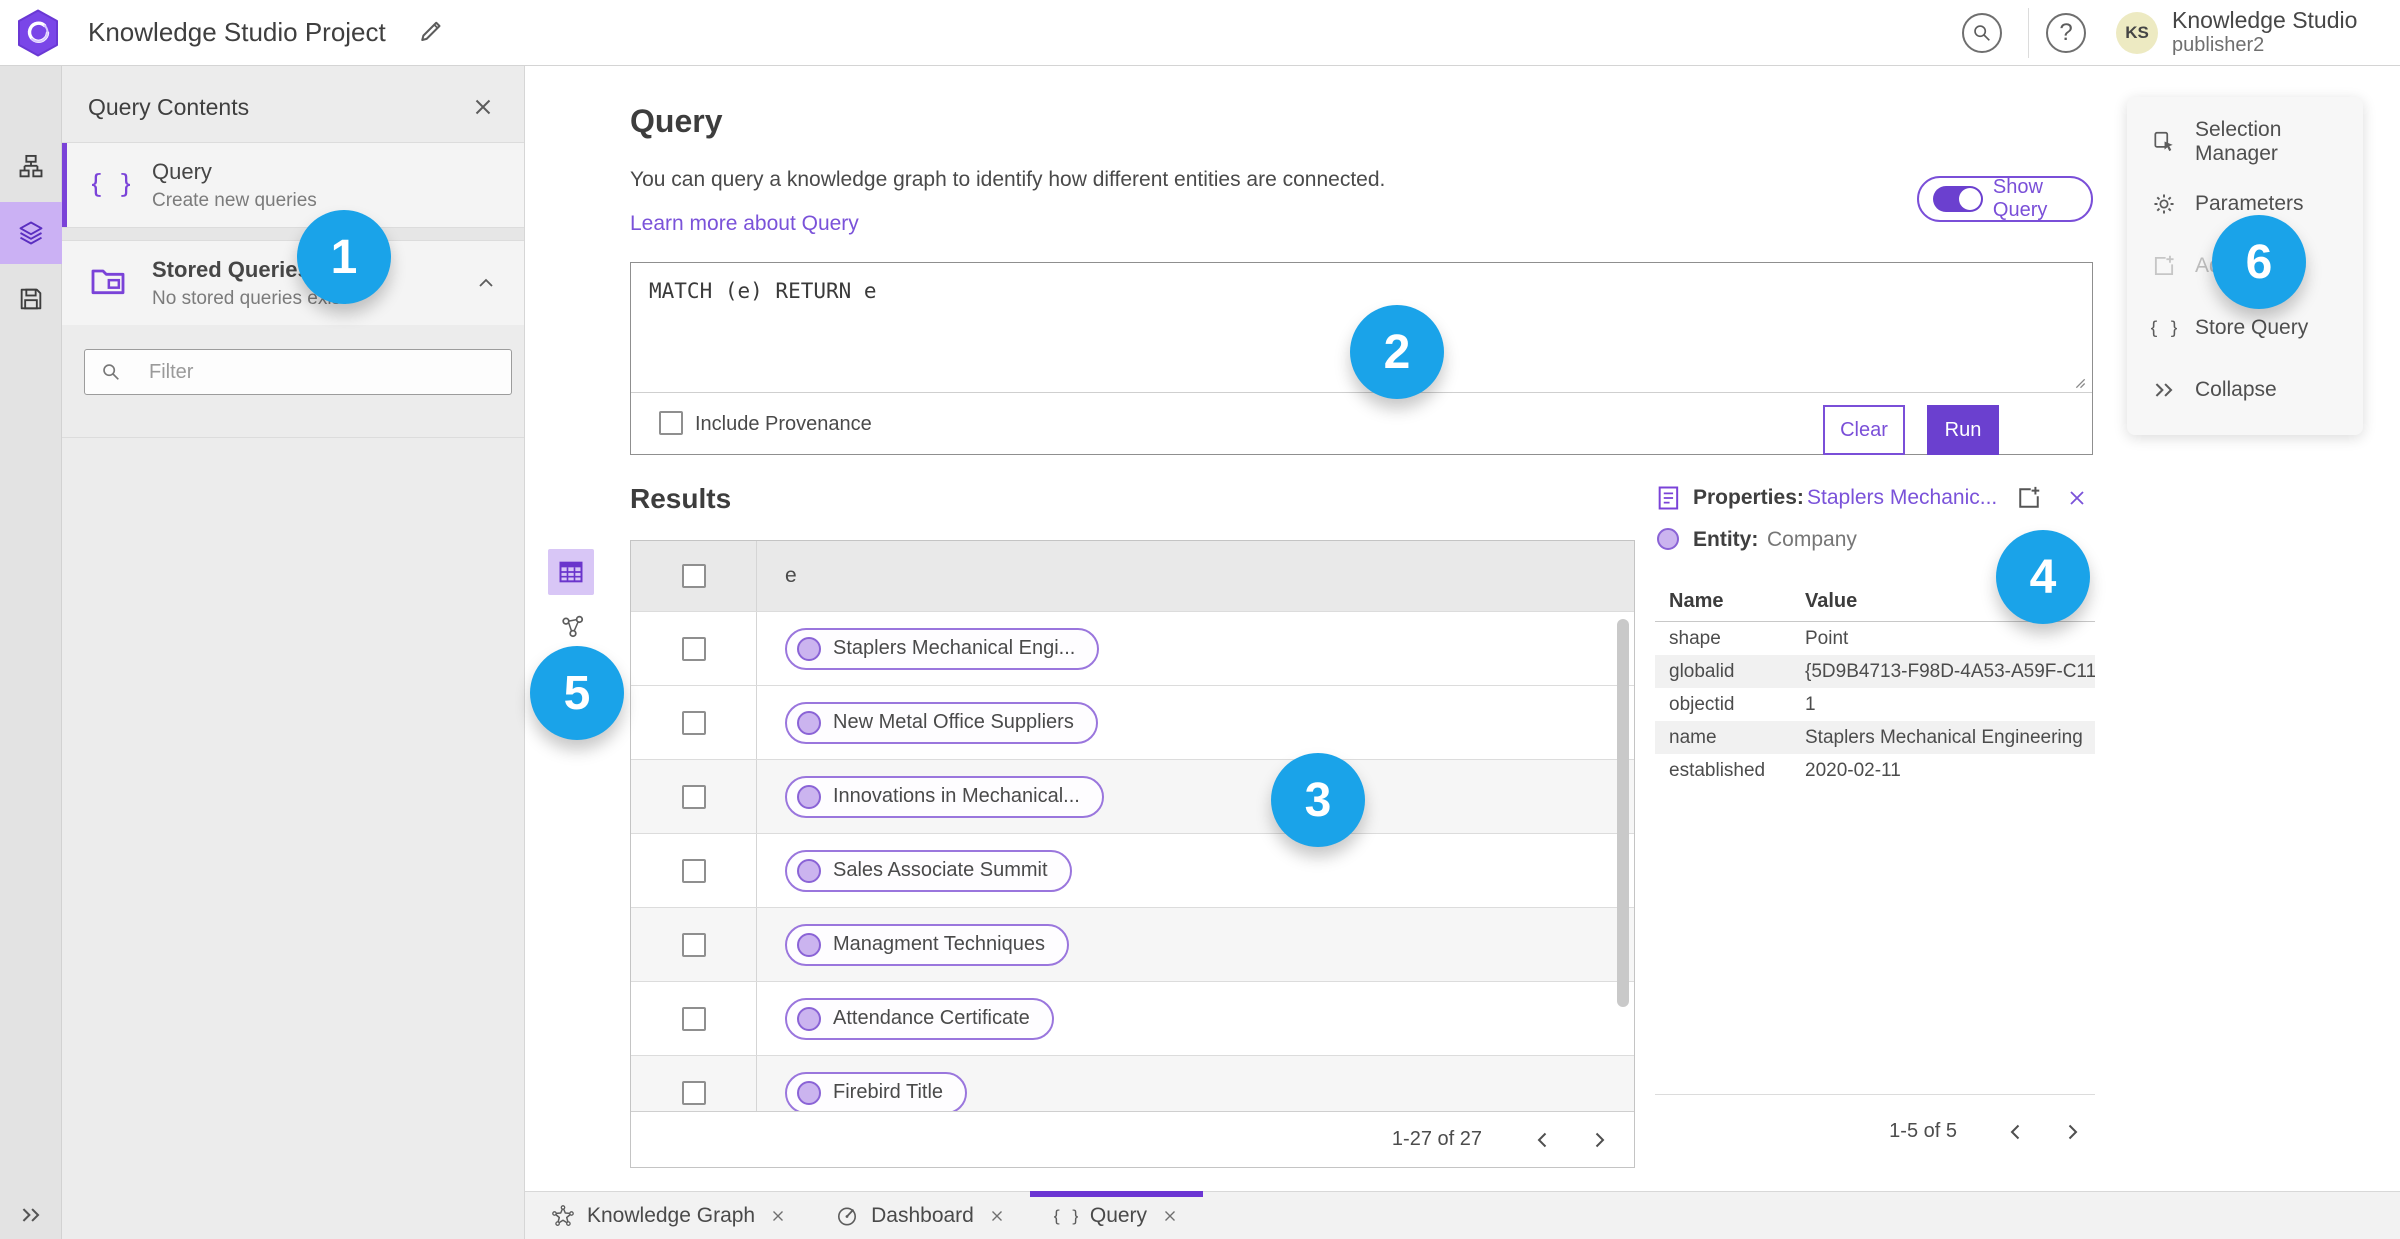 This screenshot has width=2400, height=1239. I want to click on user-role: publisher2, so click(2218, 44).